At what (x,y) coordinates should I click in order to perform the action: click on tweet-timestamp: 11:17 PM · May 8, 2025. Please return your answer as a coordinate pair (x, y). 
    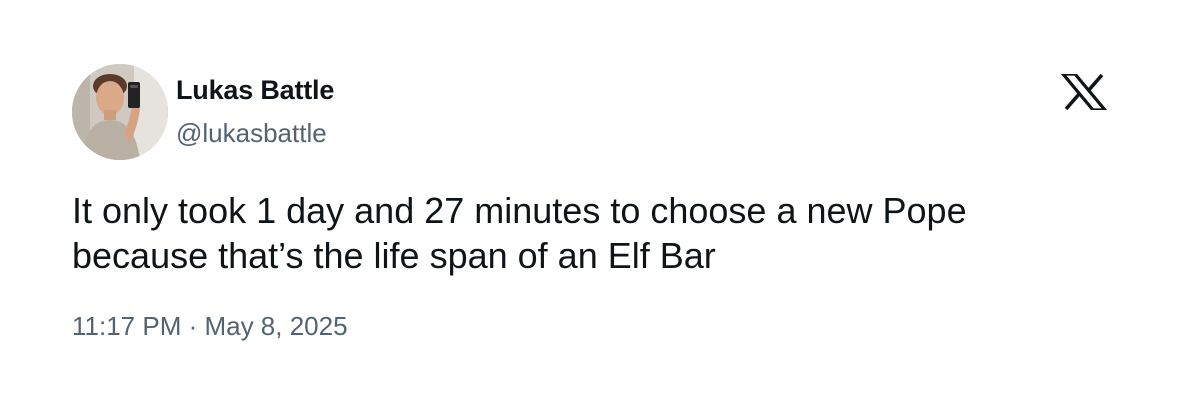
    Looking at the image, I should click on (210, 326).